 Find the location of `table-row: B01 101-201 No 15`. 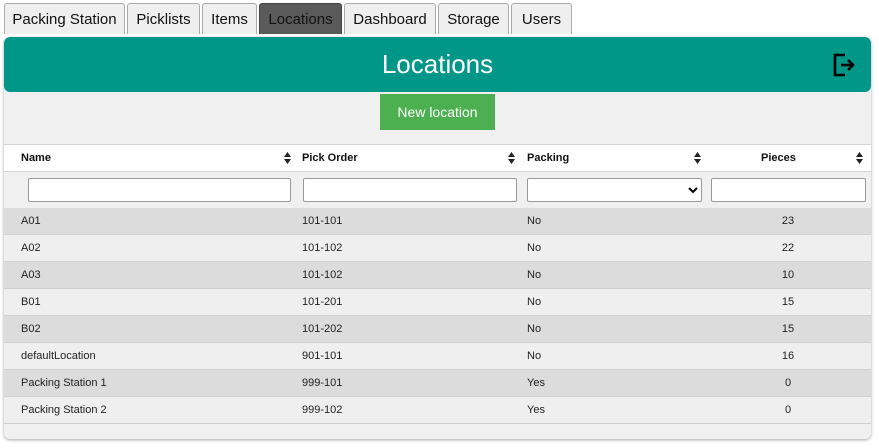

table-row: B01 101-201 No 15 is located at coordinates (437, 302).